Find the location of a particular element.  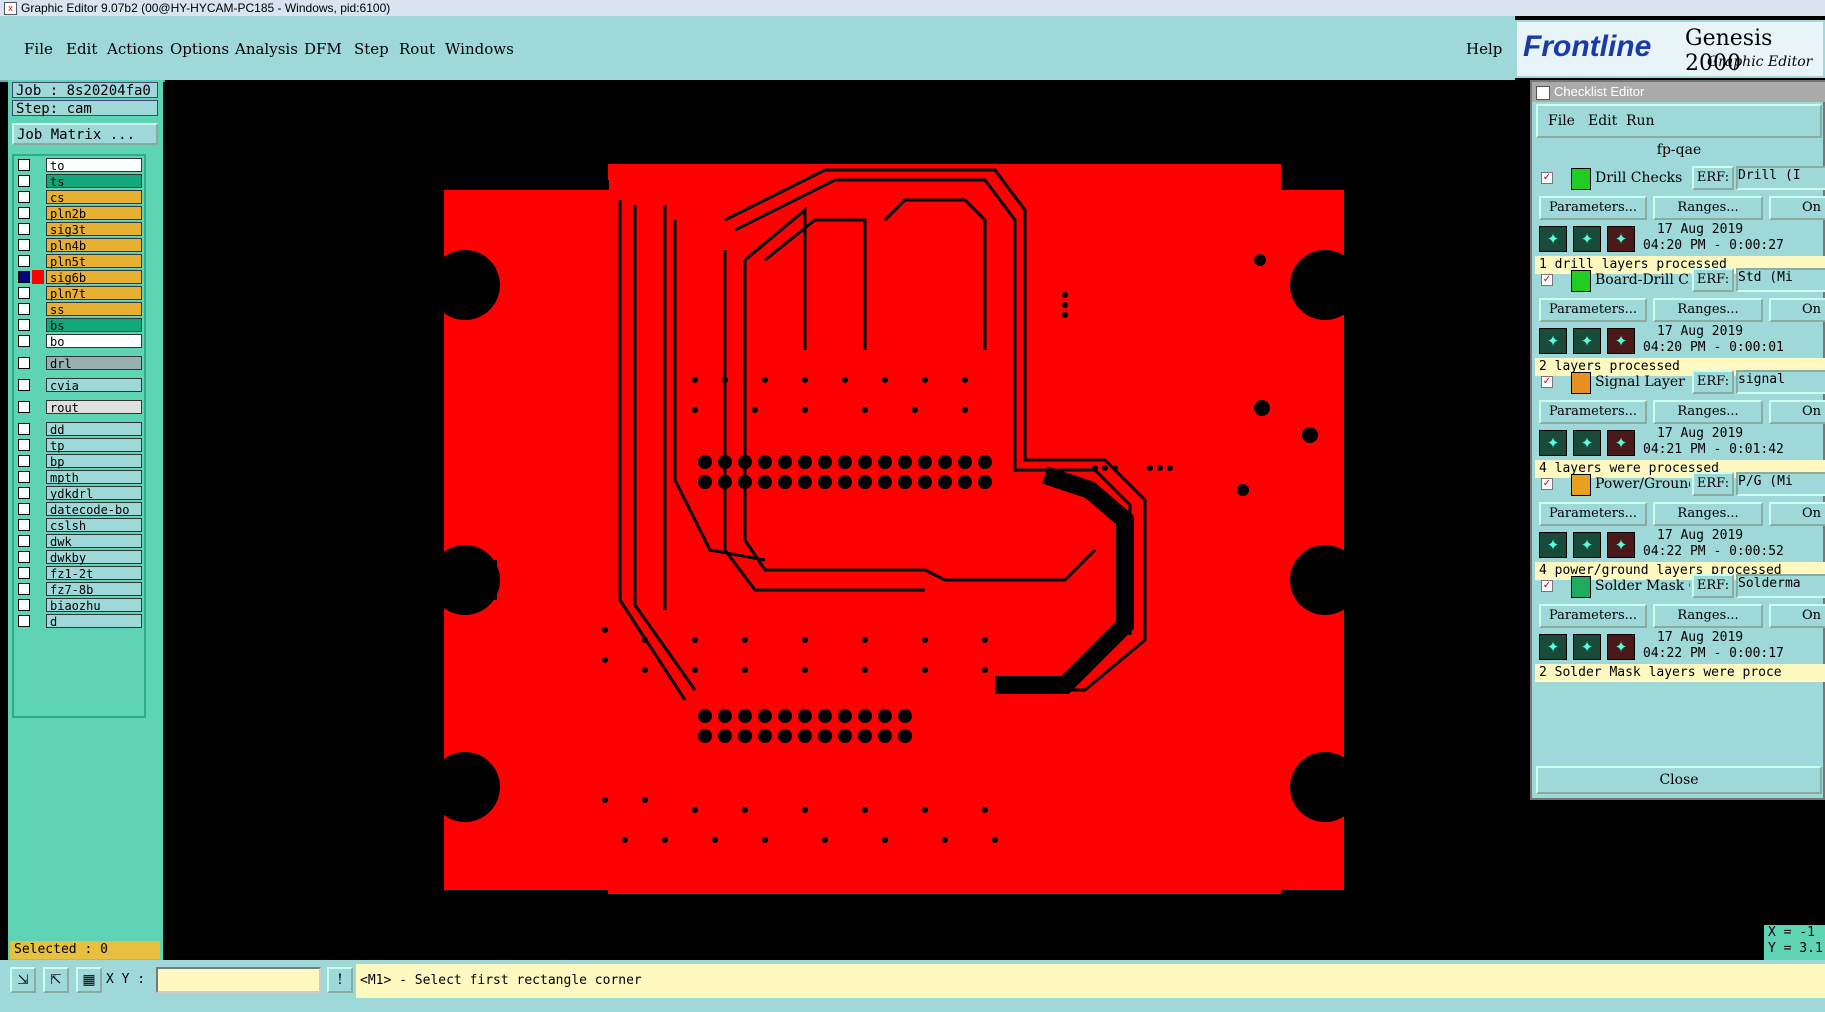

layer-row-fz7-8b: fz7-8b is located at coordinates (79, 589).